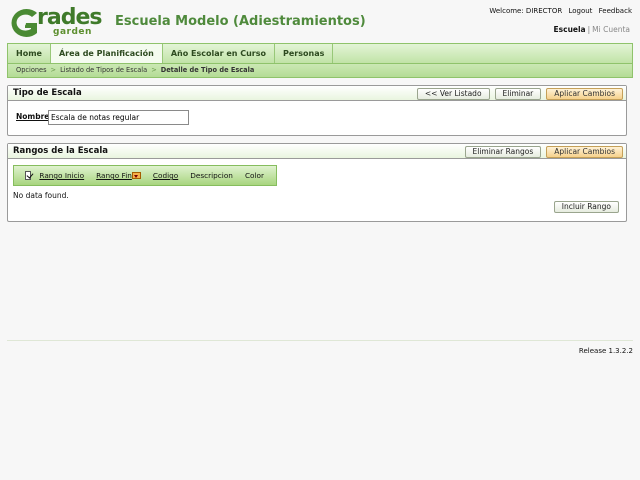  Describe the element at coordinates (47, 93) in the screenshot. I see `panel-title: Tipo de Escala` at that location.